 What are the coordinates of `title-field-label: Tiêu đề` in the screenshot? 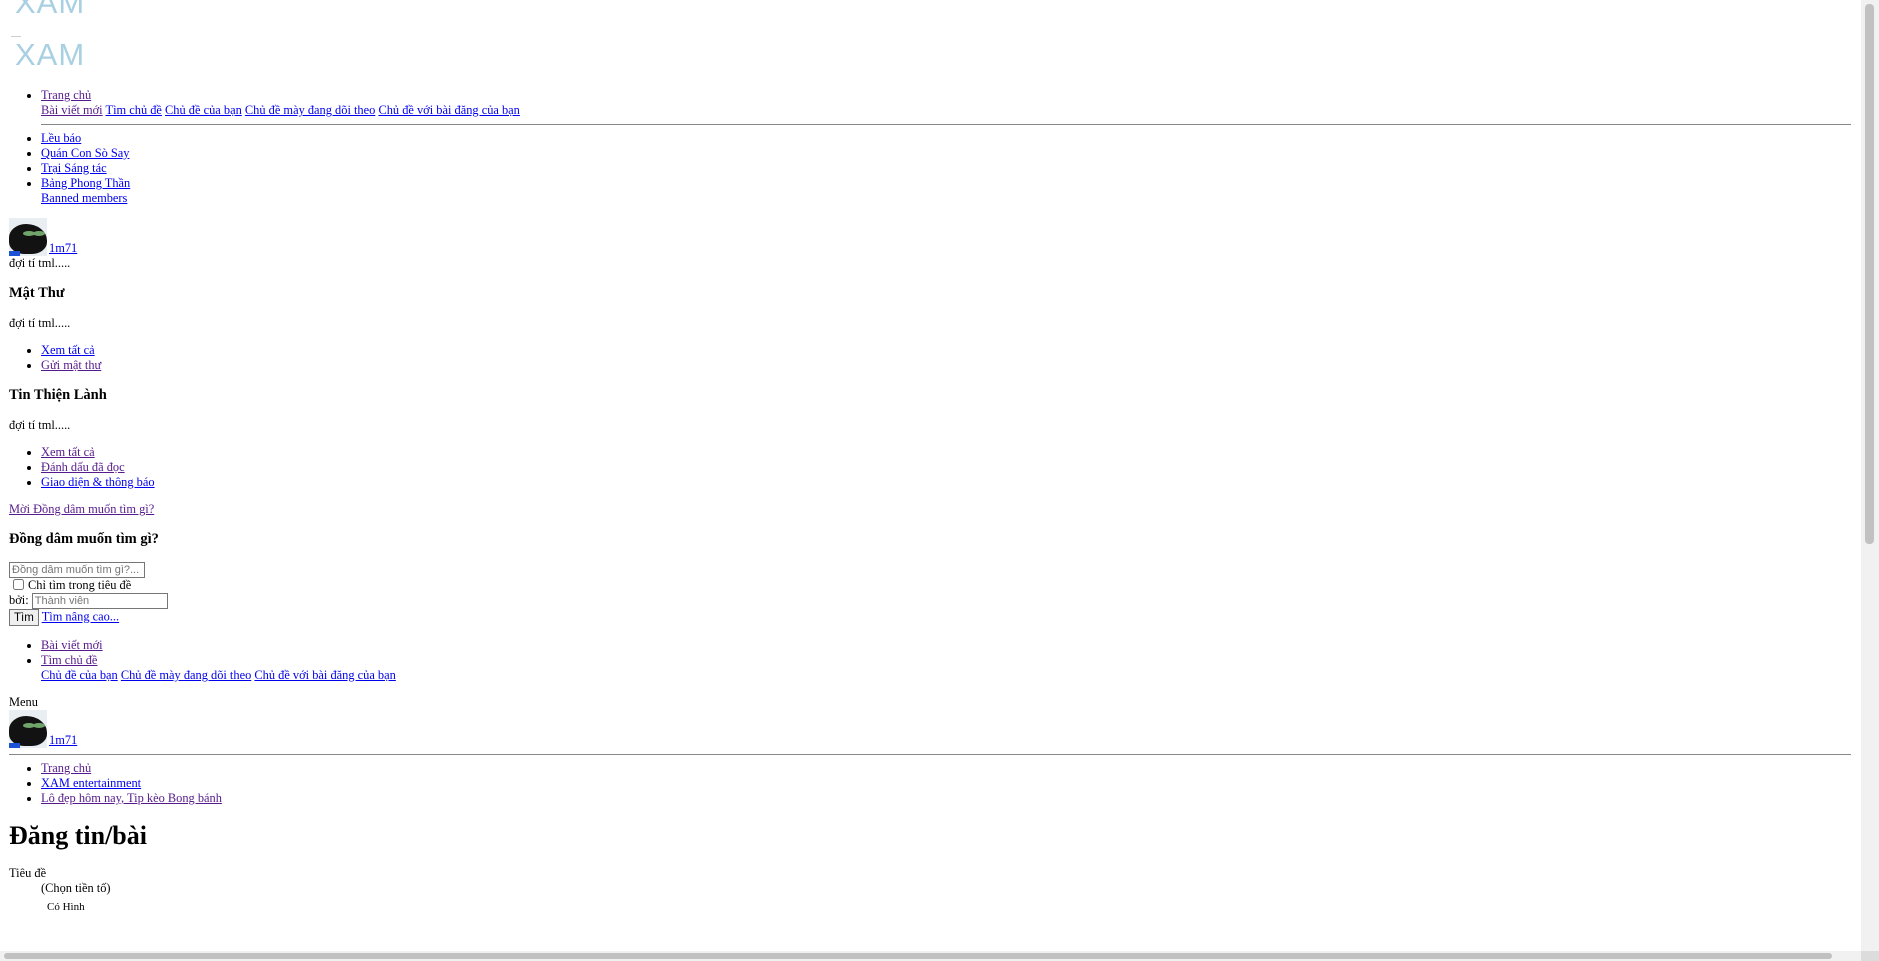 It's located at (28, 873).